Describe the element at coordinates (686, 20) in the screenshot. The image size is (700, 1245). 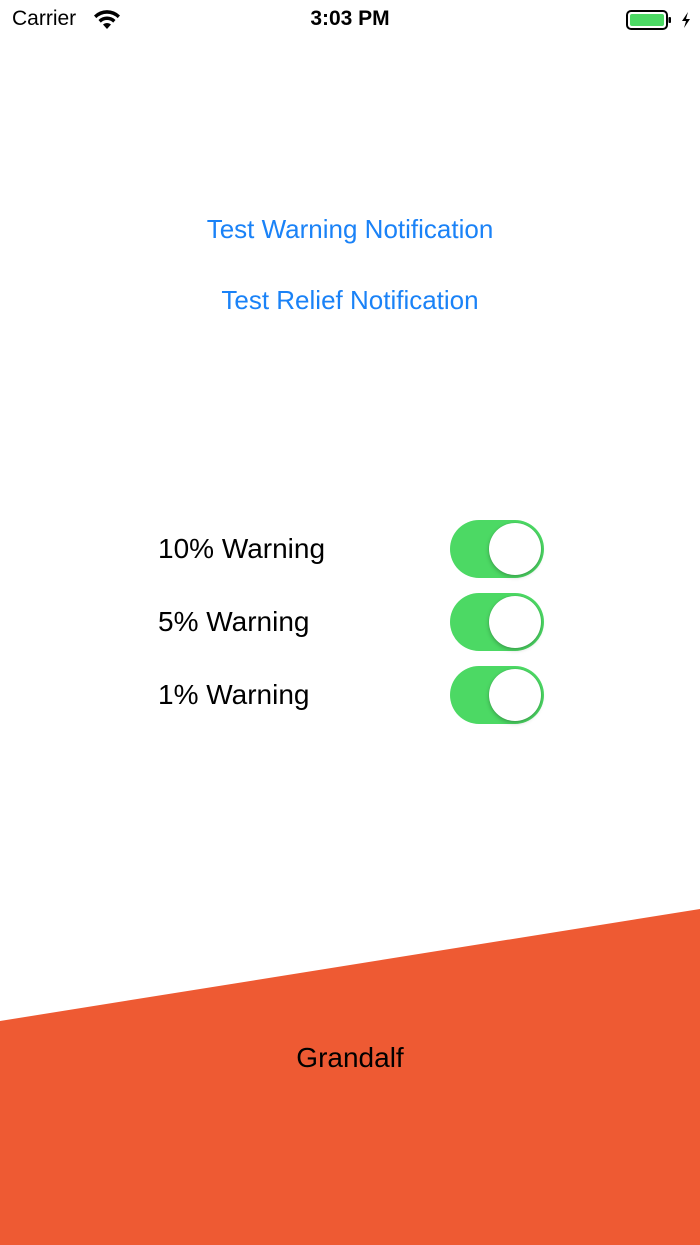
I see `charging-bolt-icon` at that location.